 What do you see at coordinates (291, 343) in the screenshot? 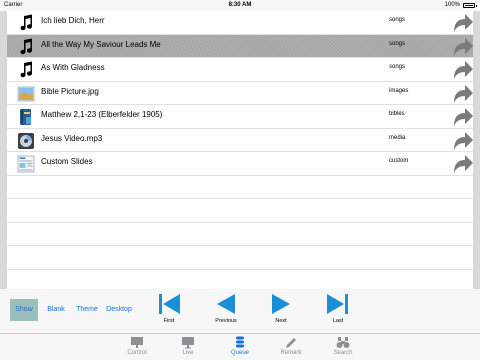
I see `pencil-icon` at bounding box center [291, 343].